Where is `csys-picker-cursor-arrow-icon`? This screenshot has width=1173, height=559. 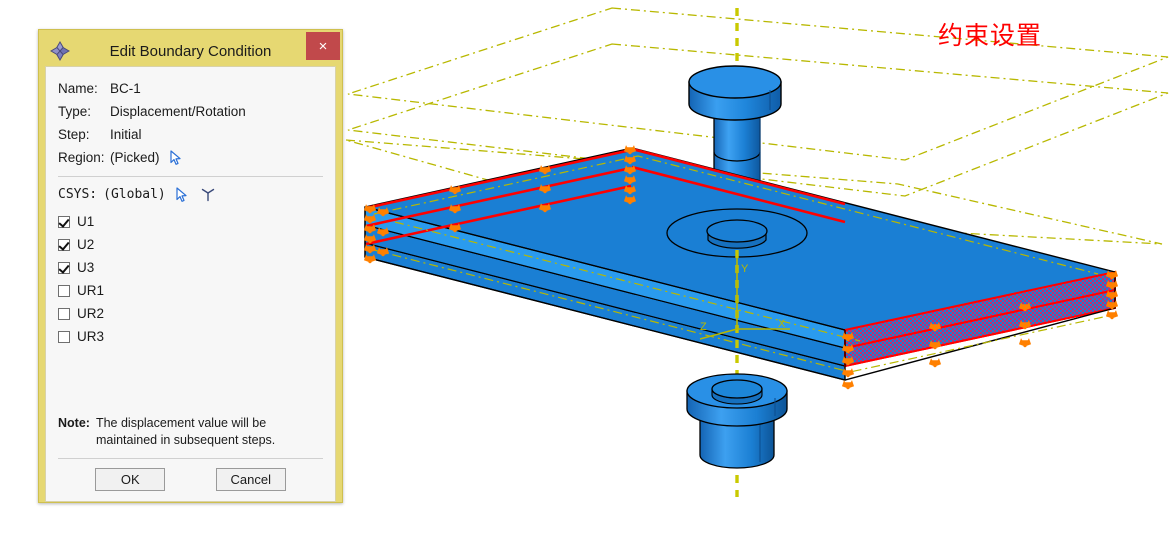
csys-picker-cursor-arrow-icon is located at coordinates (182, 194).